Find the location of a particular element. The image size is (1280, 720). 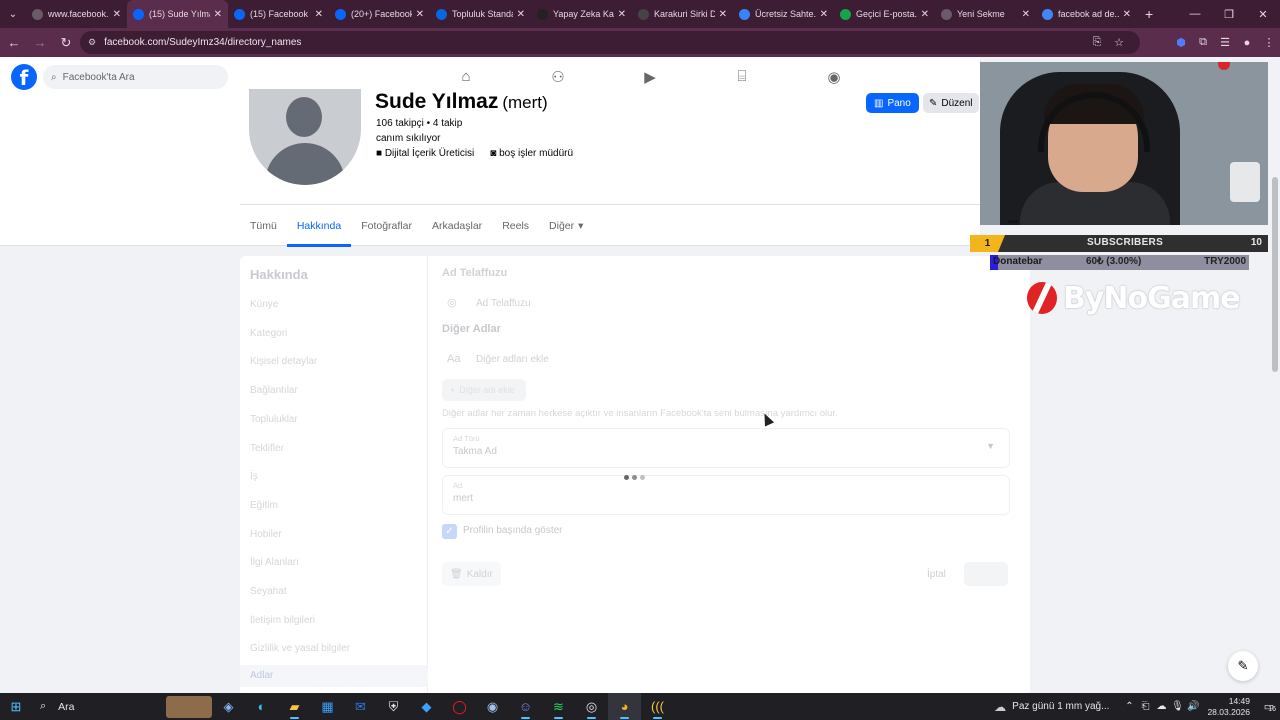

site-info-icon: ⚙ is located at coordinates (92, 42).